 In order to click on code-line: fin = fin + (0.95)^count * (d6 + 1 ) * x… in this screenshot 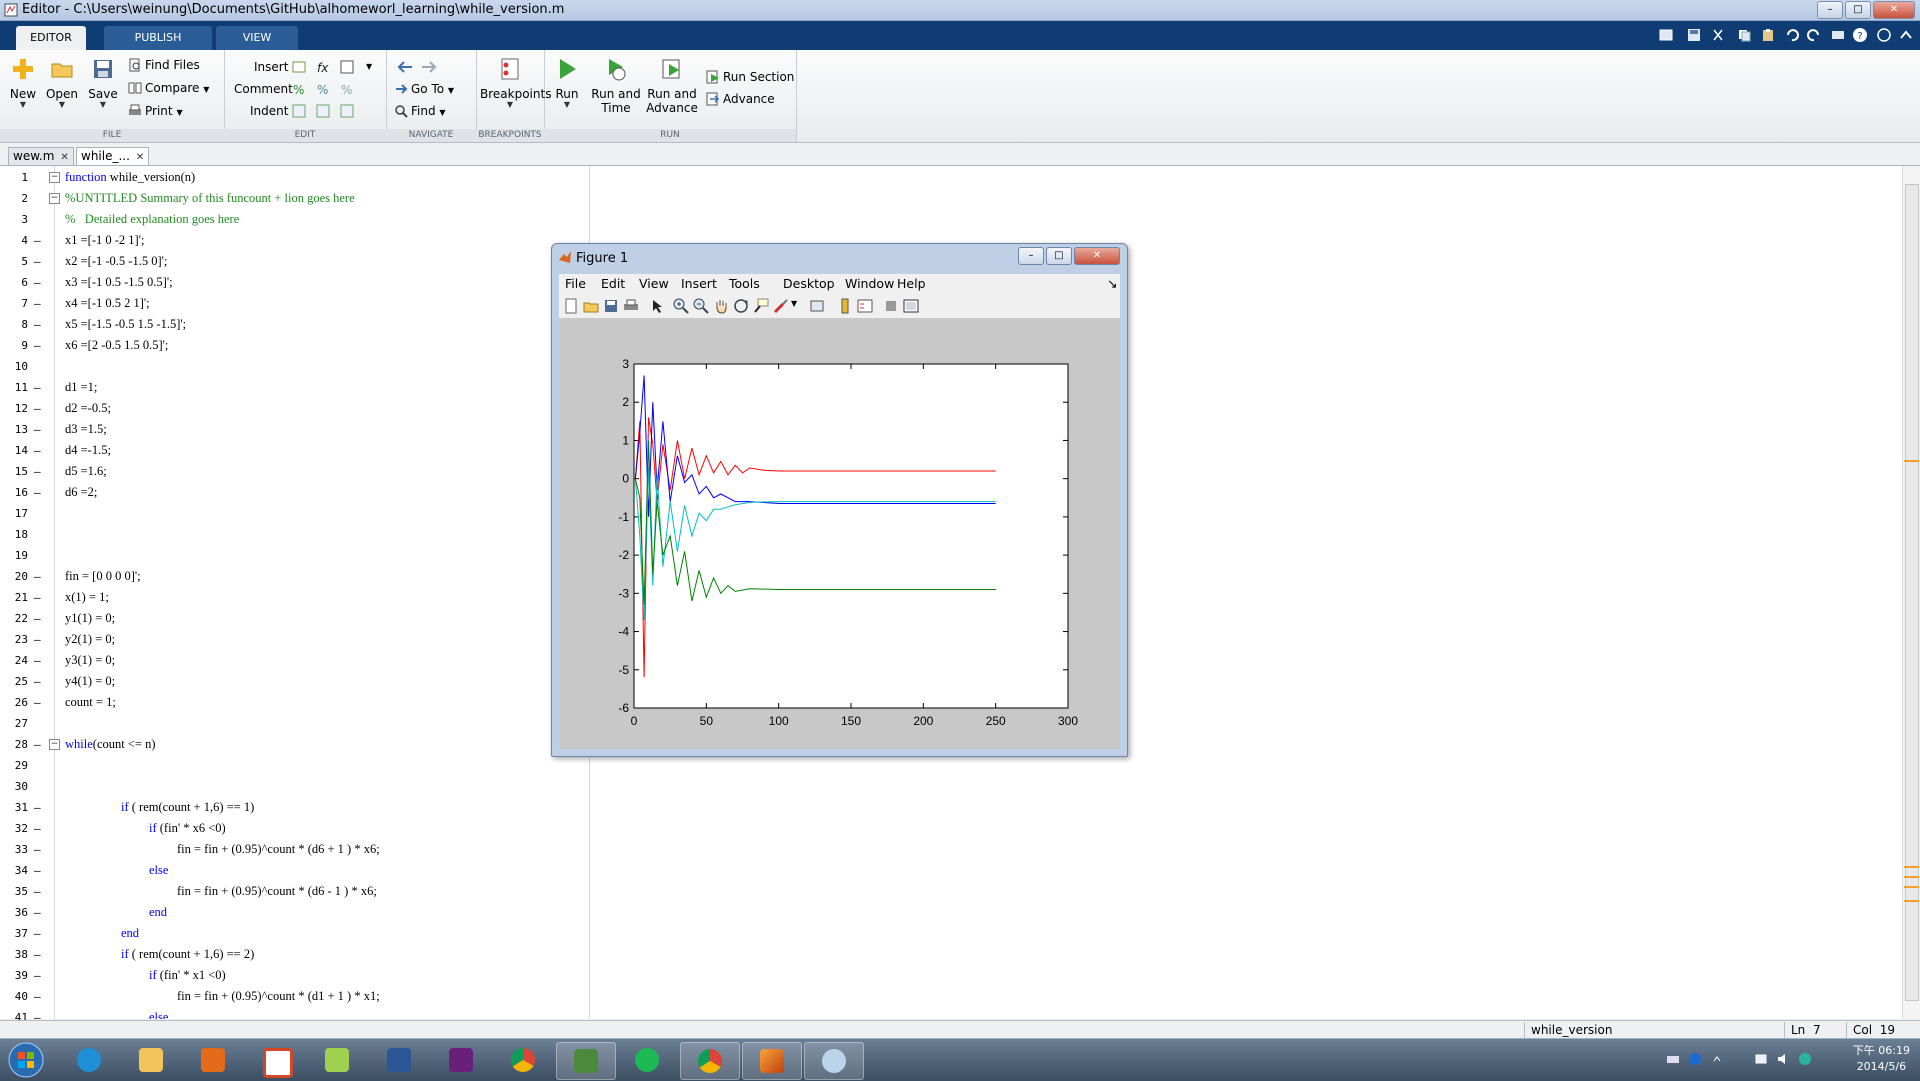, I will do `click(278, 849)`.